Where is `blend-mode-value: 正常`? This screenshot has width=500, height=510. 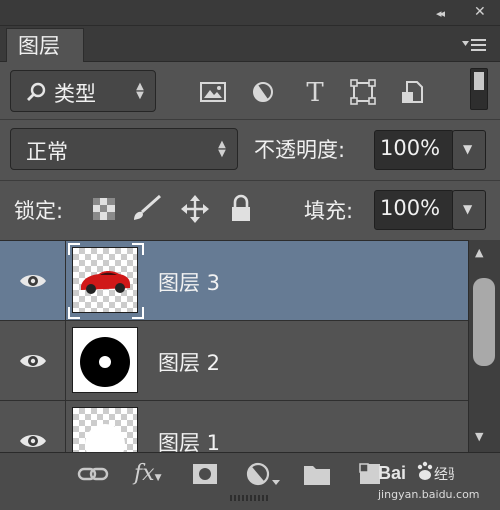
blend-mode-value: 正常 is located at coordinates (47, 152).